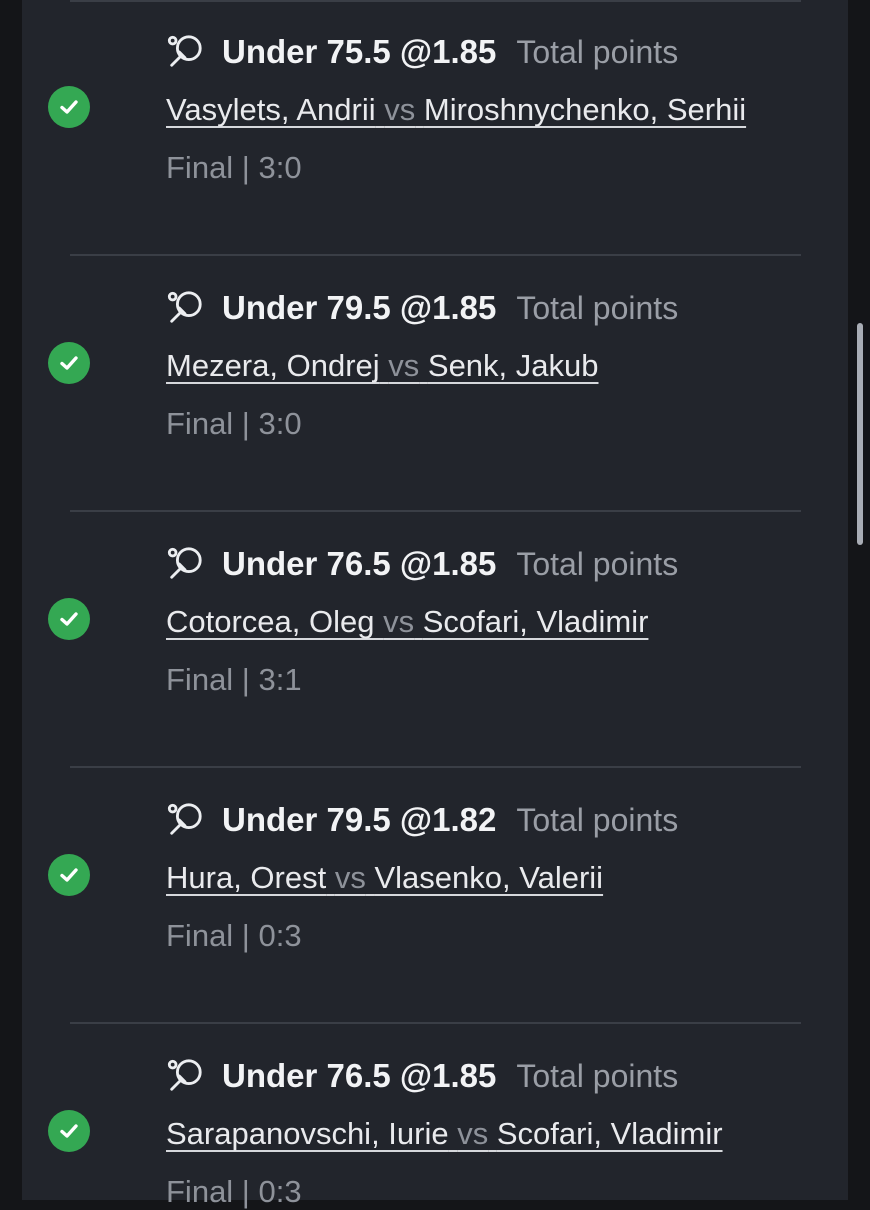 The image size is (870, 1210). I want to click on bet-pick: Under 79.5 @1.82, so click(359, 819).